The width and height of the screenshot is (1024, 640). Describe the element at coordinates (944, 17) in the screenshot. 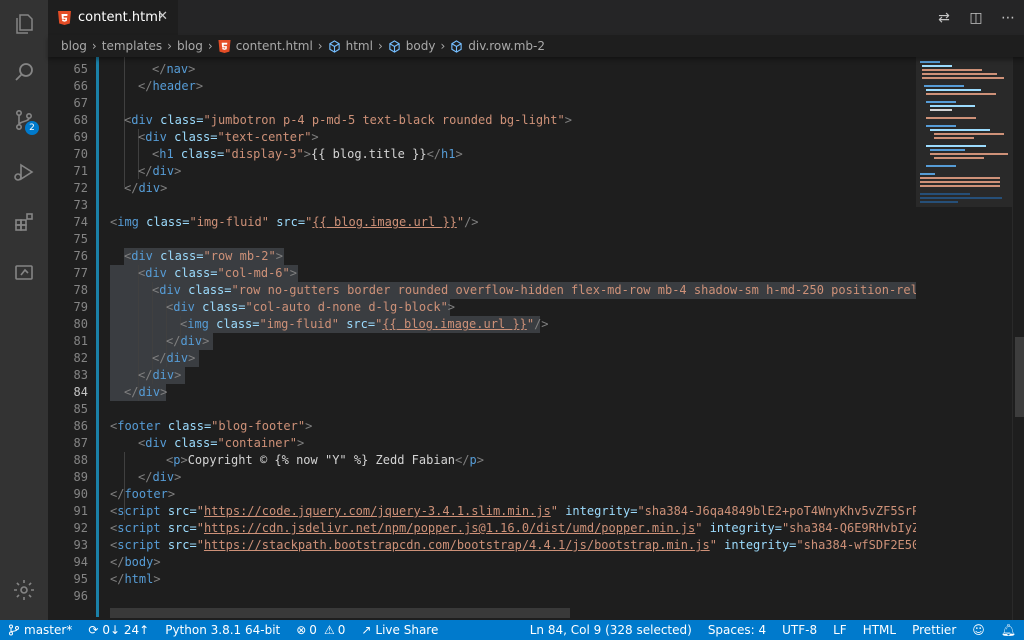

I see `compare-changes-icon: ⇄` at that location.